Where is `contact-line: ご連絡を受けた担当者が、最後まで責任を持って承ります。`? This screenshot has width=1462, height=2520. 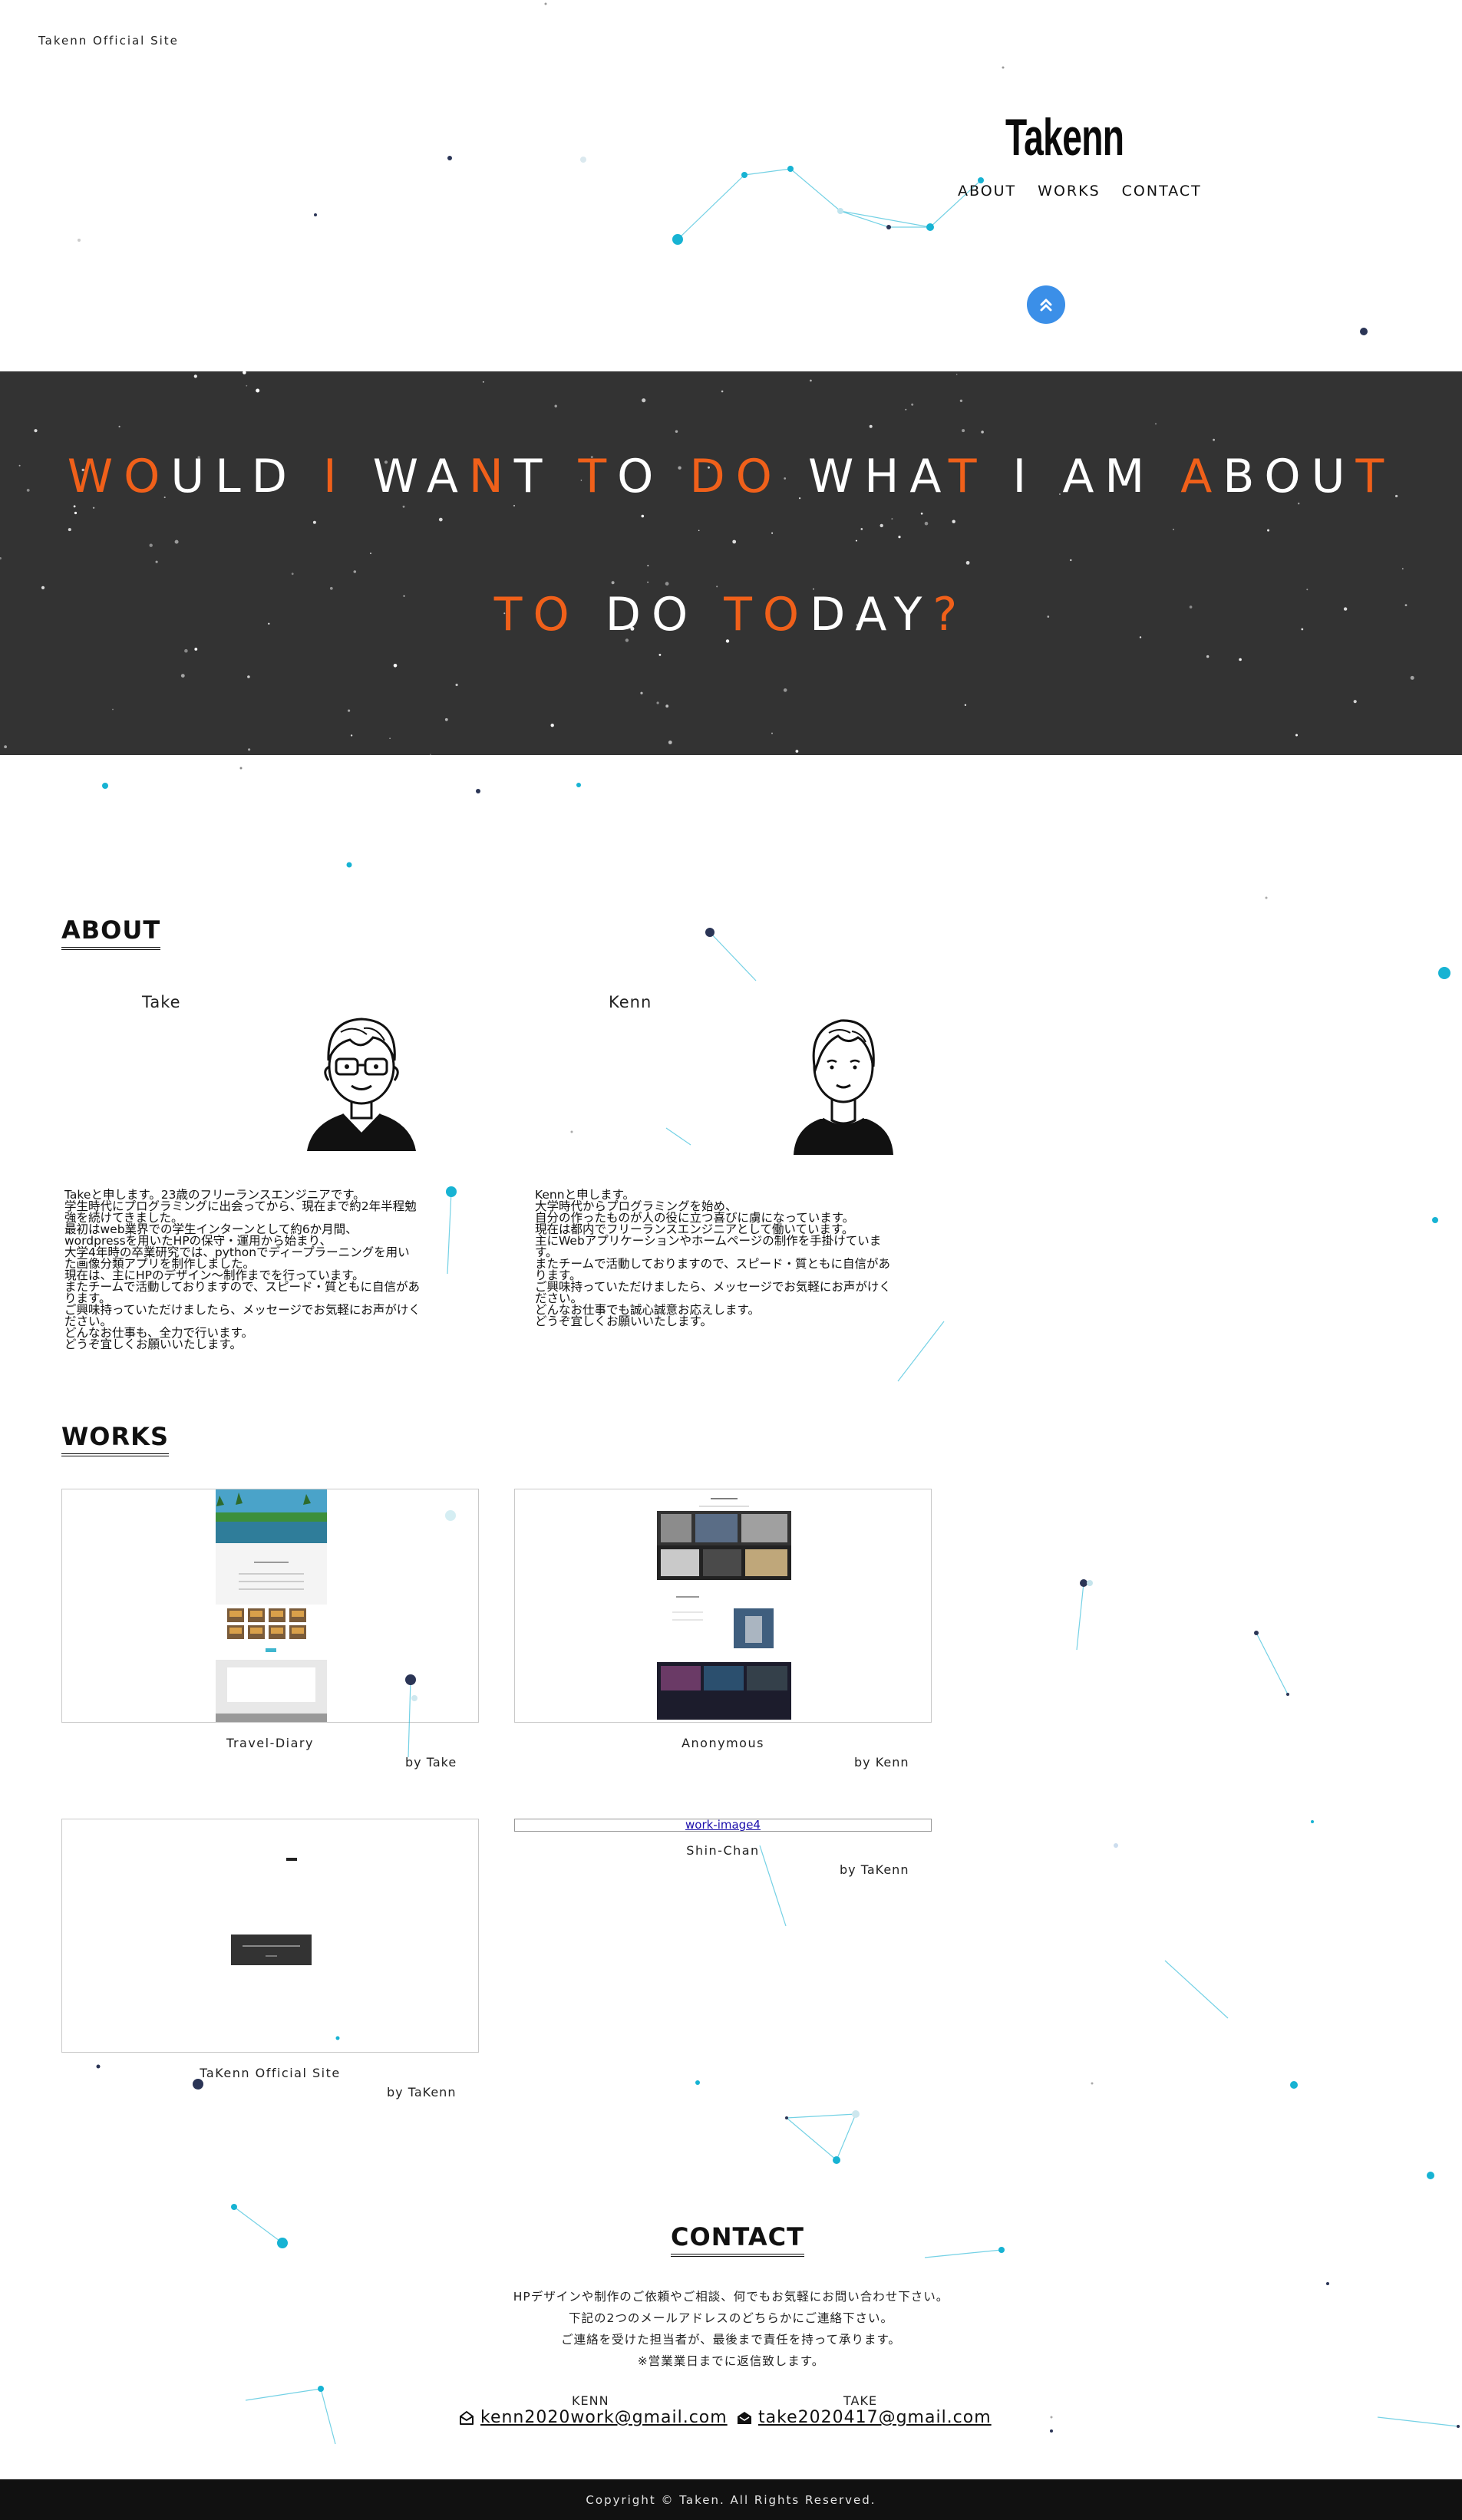 contact-line: ご連絡を受けた担当者が、最後まで責任を持って承ります。 is located at coordinates (731, 2340).